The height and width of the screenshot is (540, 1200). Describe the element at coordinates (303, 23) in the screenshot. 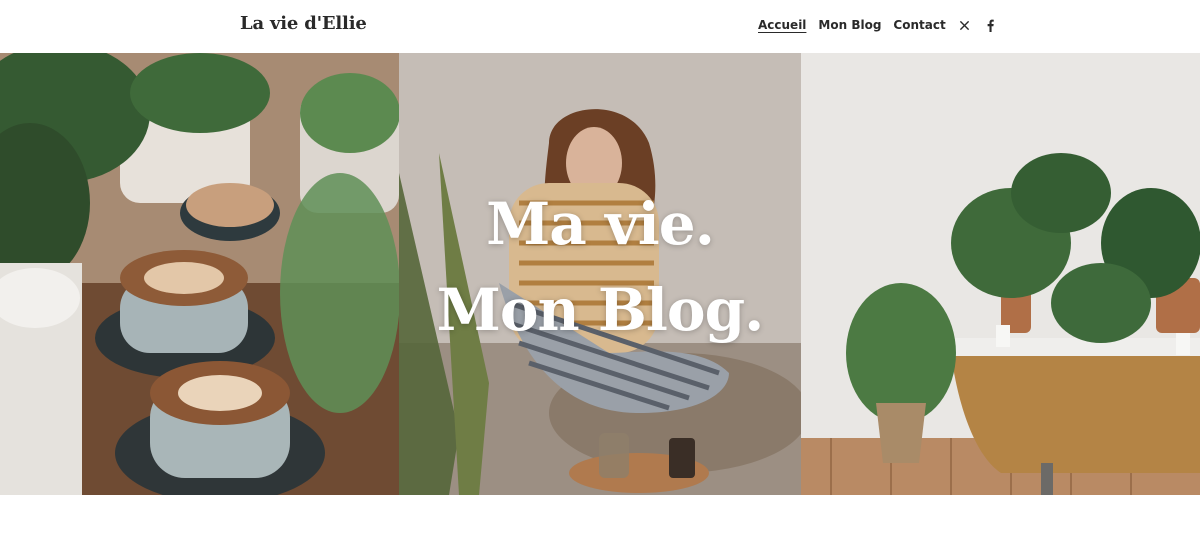

I see `site-logo: La vie d'Ellie` at that location.